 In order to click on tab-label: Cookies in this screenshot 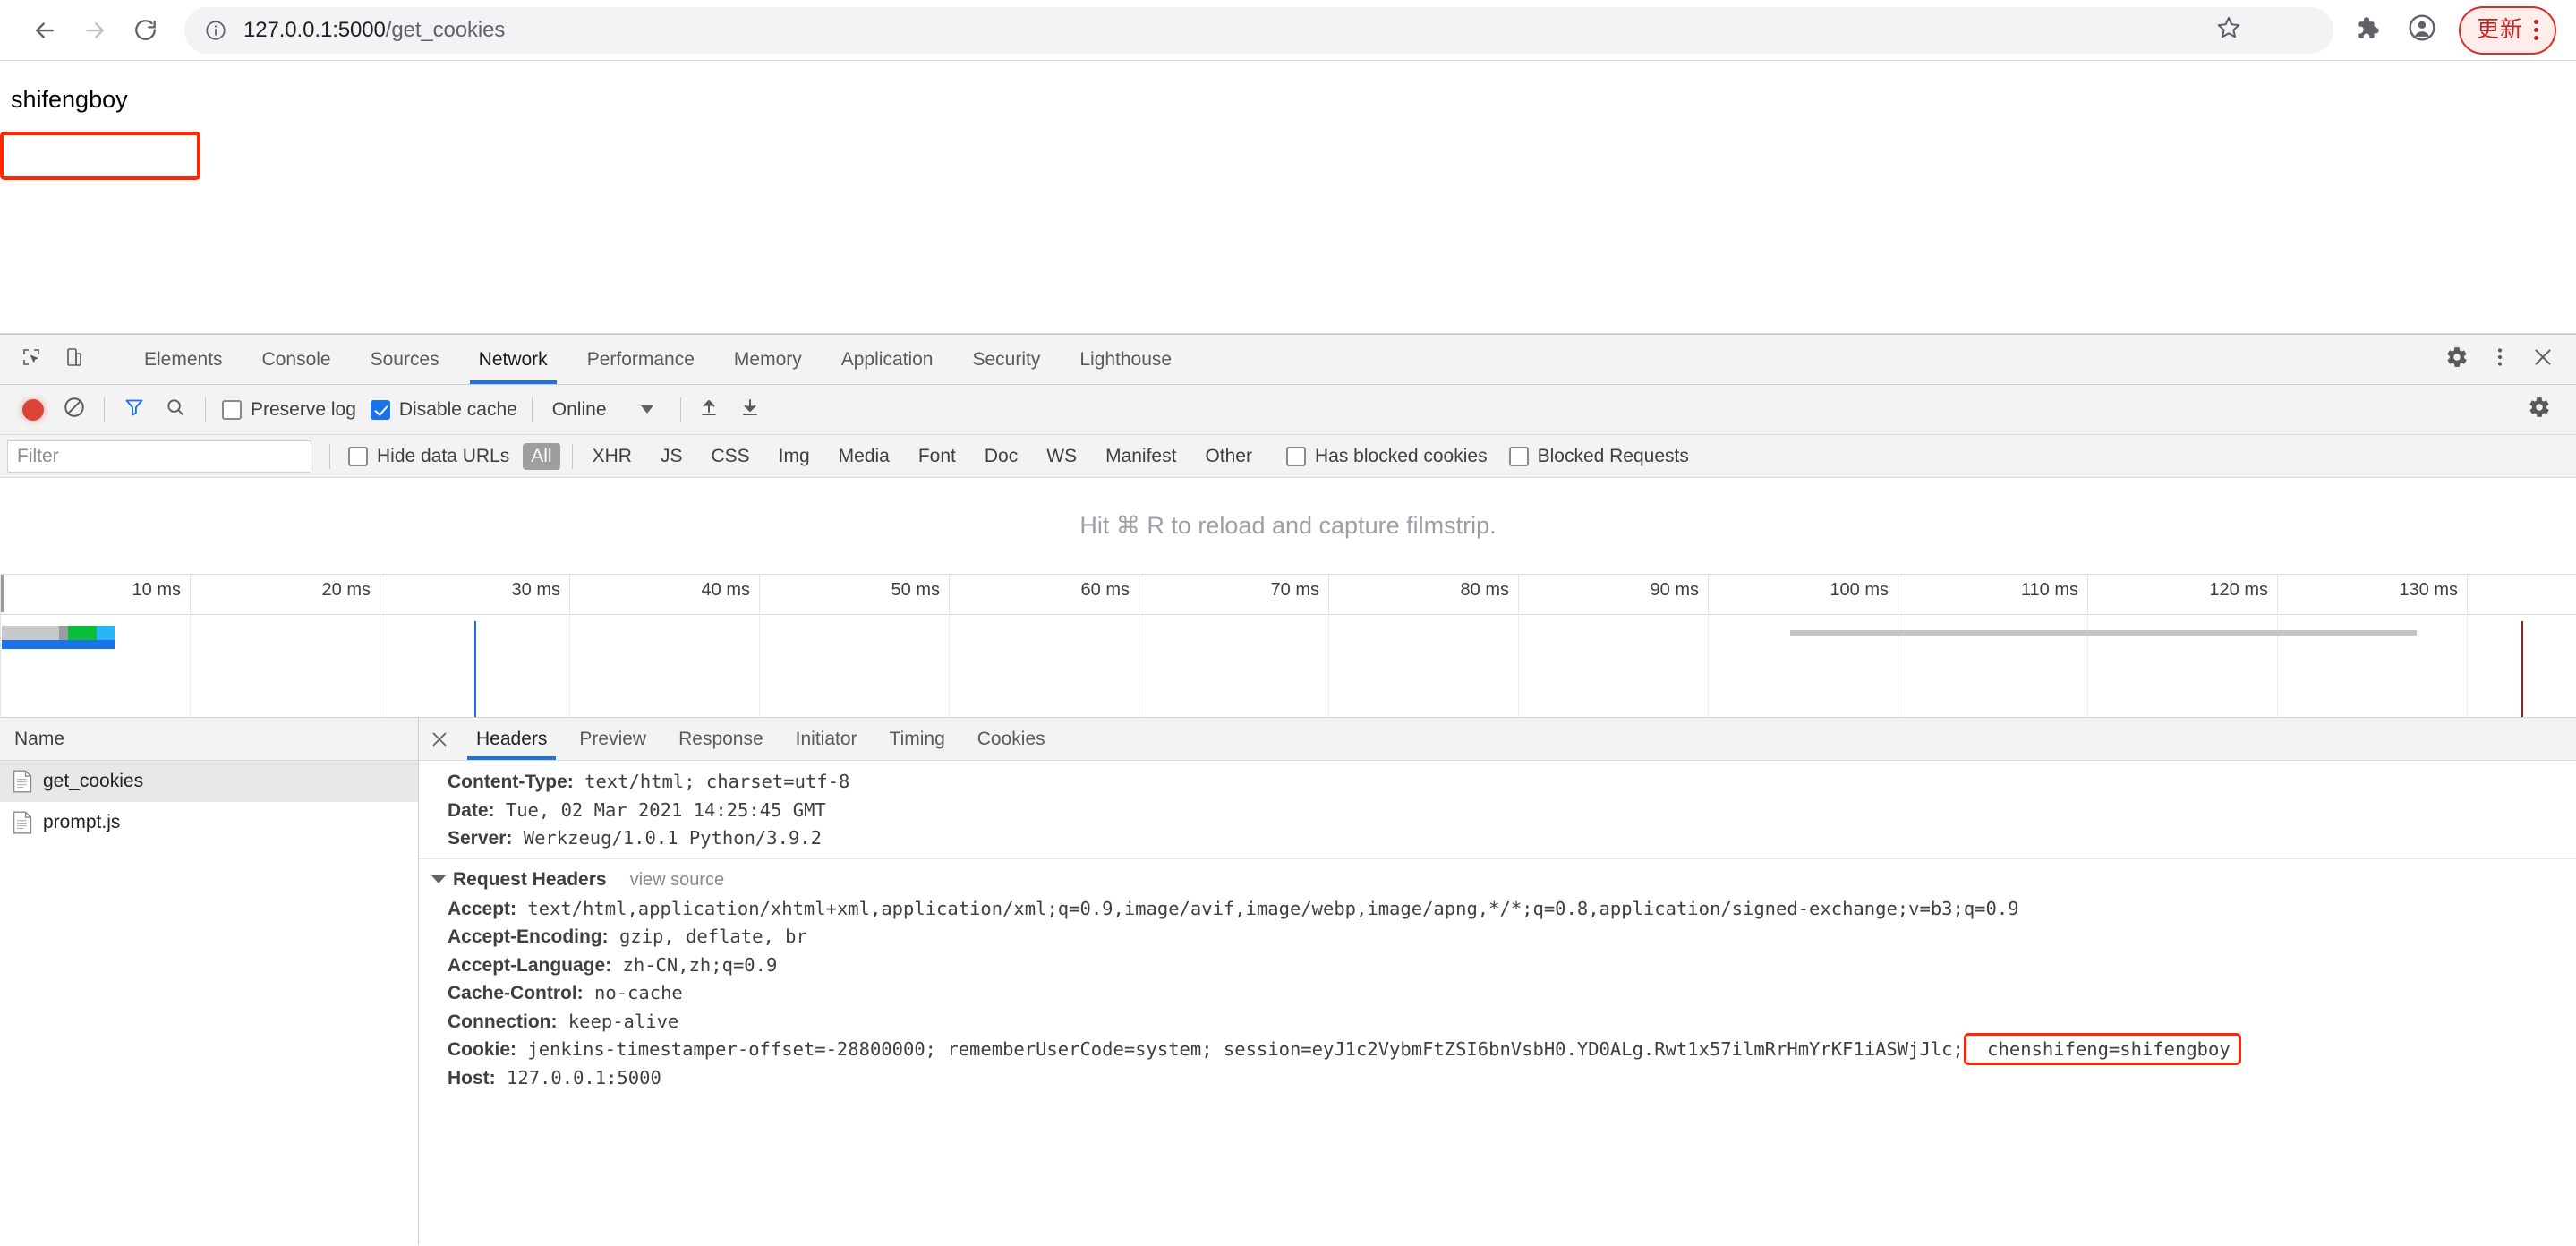, I will do `click(1011, 738)`.